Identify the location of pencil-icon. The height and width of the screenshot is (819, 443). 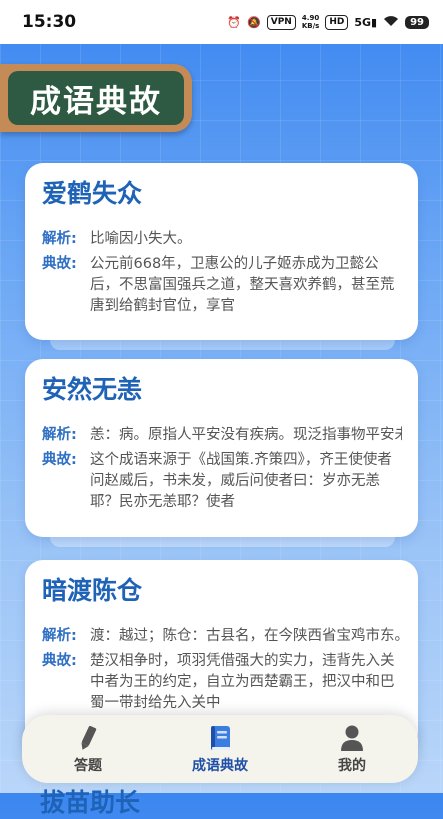
(89, 737).